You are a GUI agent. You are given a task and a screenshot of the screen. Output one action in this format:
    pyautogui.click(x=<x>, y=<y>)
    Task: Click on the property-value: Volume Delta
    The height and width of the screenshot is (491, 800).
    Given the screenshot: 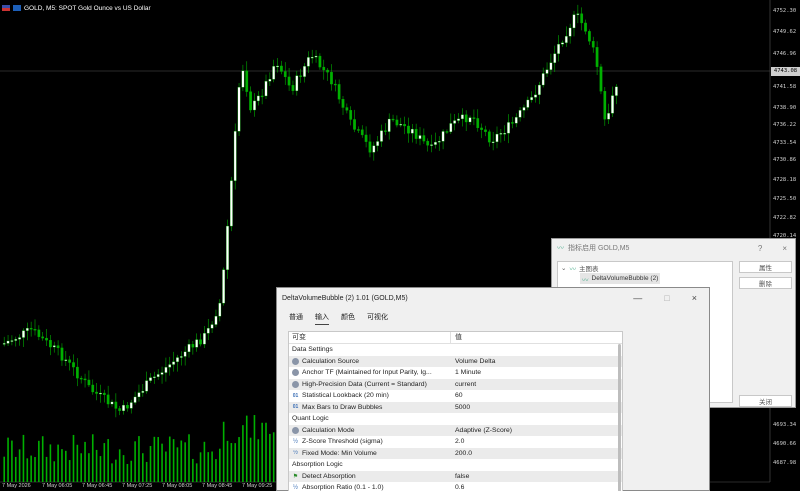 What is the action you would take?
    pyautogui.click(x=473, y=361)
    